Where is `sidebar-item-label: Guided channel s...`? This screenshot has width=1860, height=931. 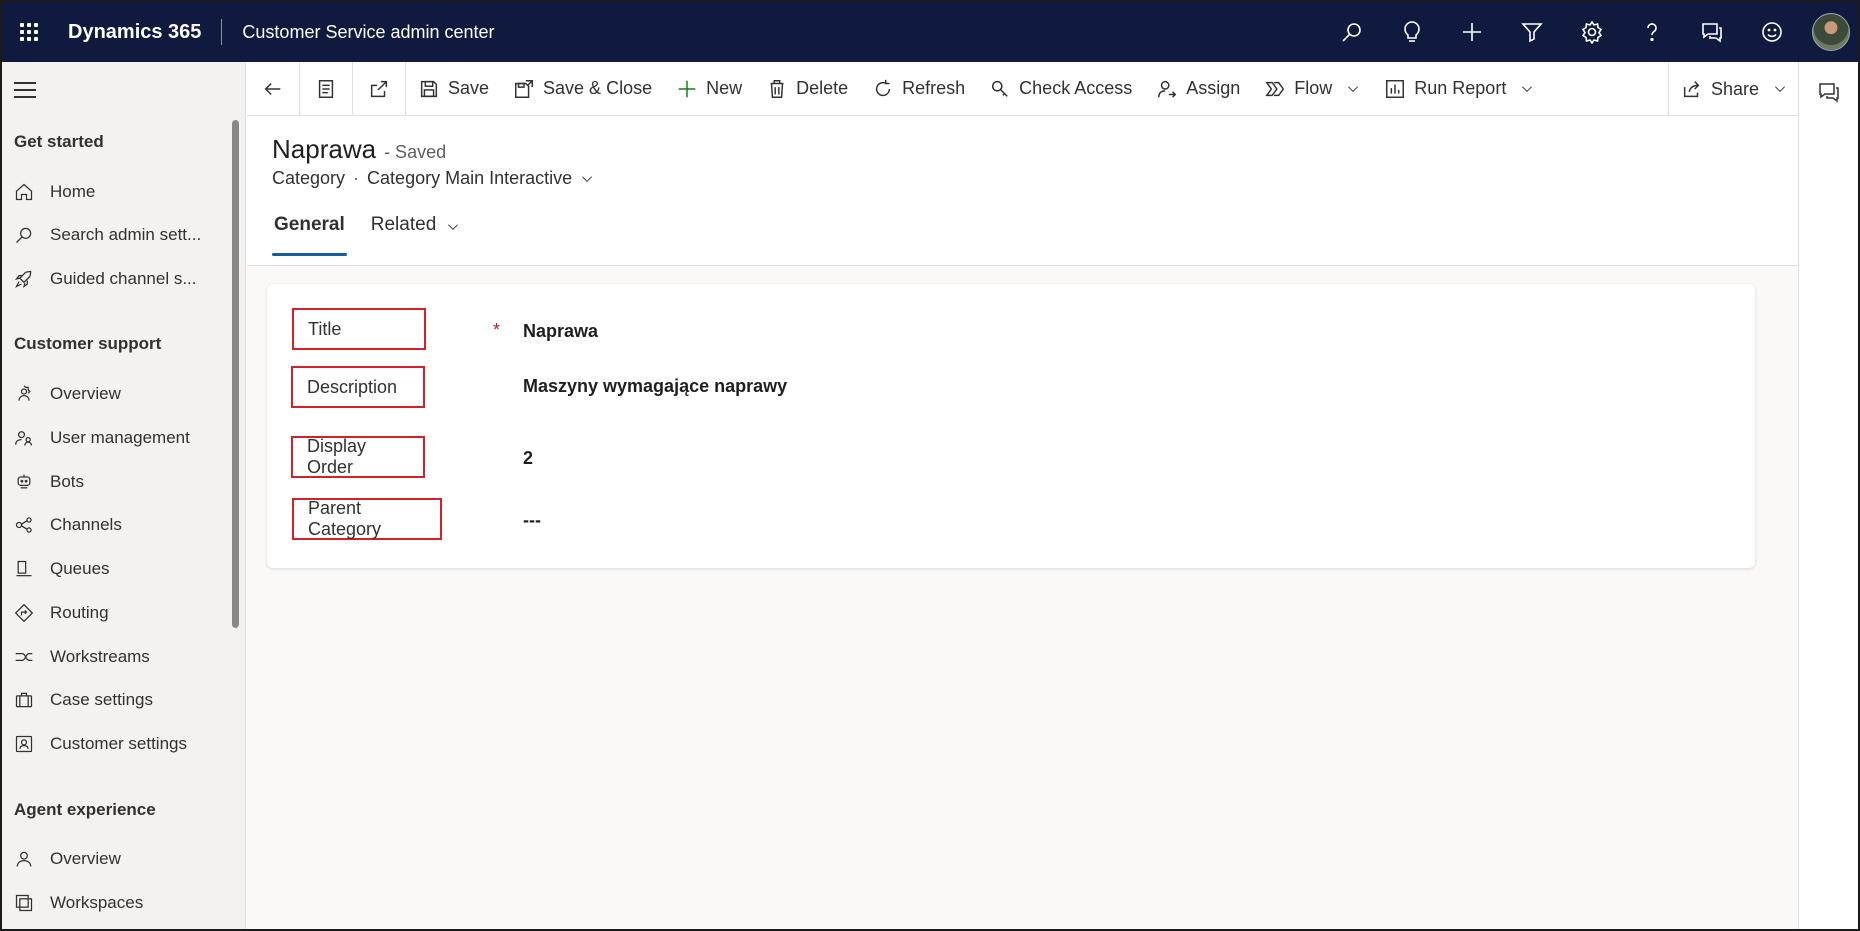
sidebar-item-label: Guided channel s... is located at coordinates (123, 278).